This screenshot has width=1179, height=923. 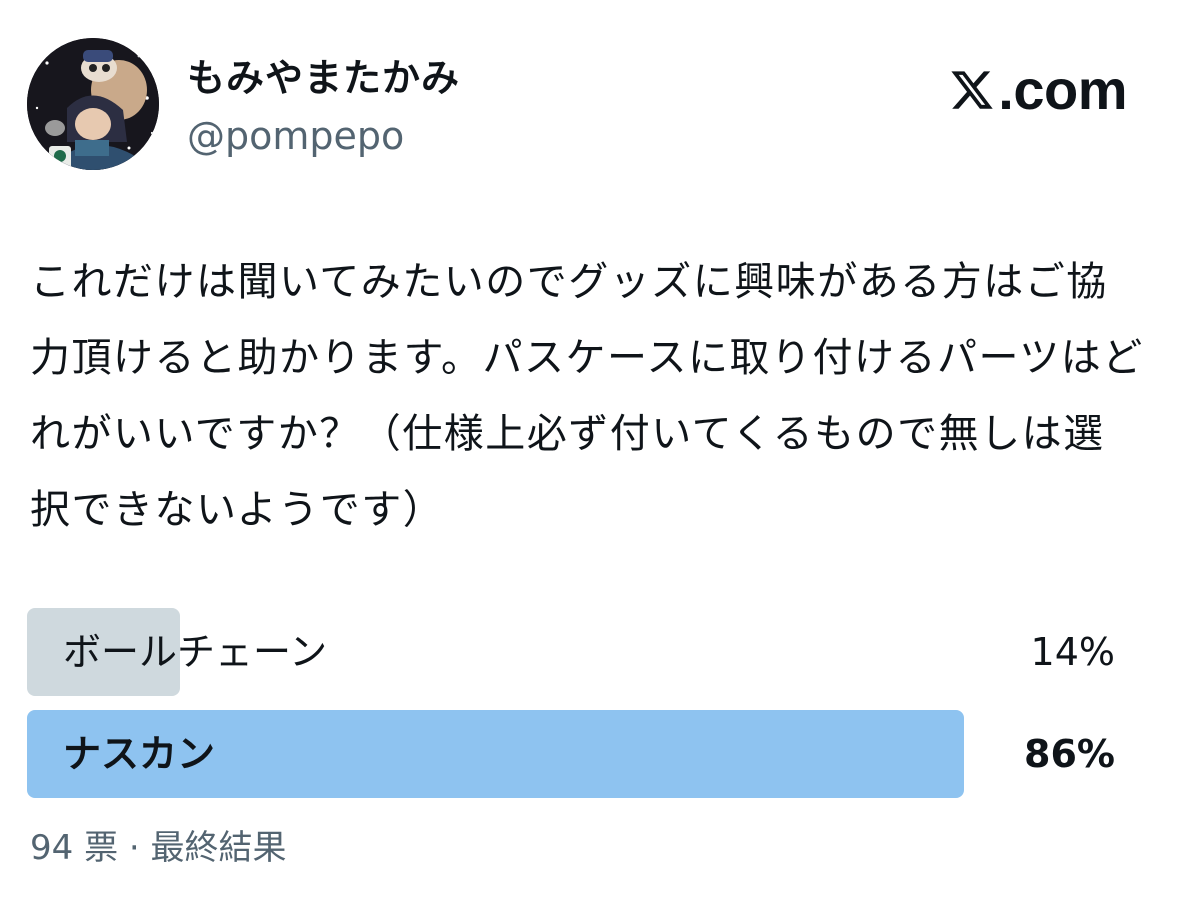 I want to click on x-com-brand: .com, so click(x=1037, y=90).